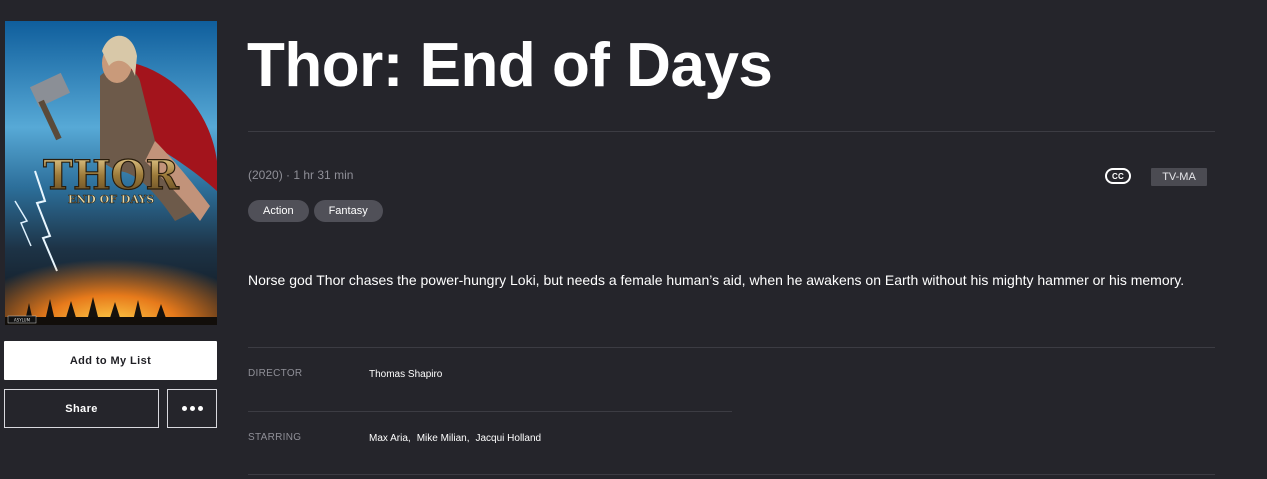 The image size is (1267, 479). Describe the element at coordinates (275, 437) in the screenshot. I see `starring-label: STARRING` at that location.